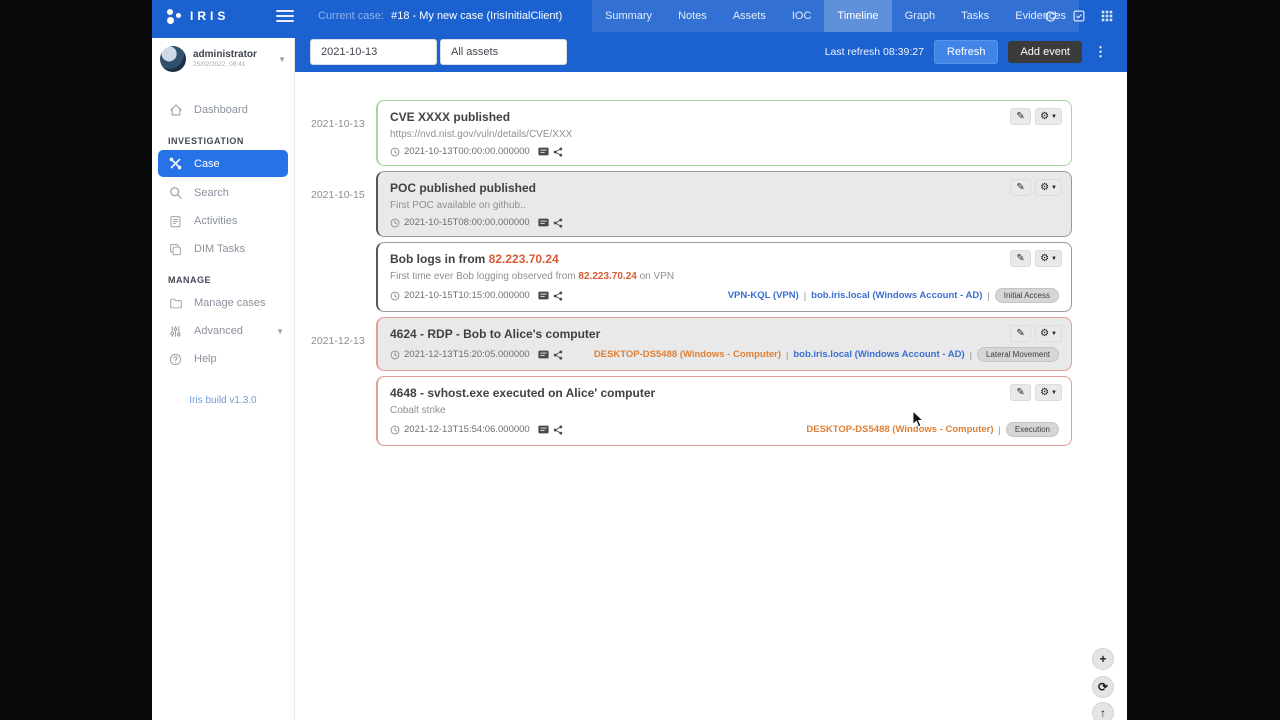  What do you see at coordinates (338, 341) in the screenshot?
I see `timeline-date-label: 2021-12-13` at bounding box center [338, 341].